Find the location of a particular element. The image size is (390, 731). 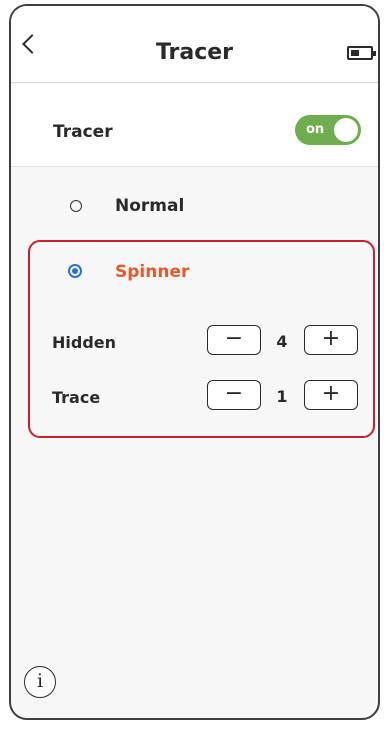

option-normal-label: Normal is located at coordinates (149, 206).